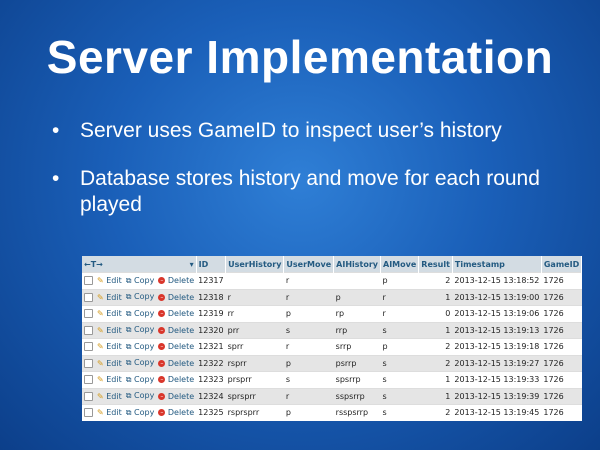 The height and width of the screenshot is (450, 600). Describe the element at coordinates (400, 264) in the screenshot. I see `header-aimove: AIMove` at that location.